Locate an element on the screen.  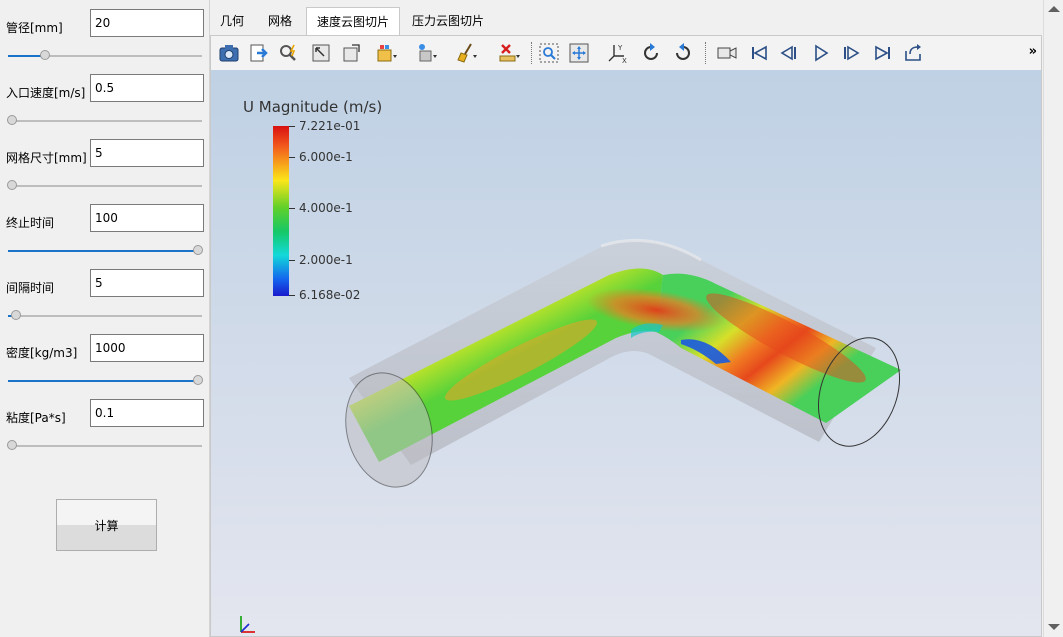
reset-view-icon is located at coordinates (351, 53).